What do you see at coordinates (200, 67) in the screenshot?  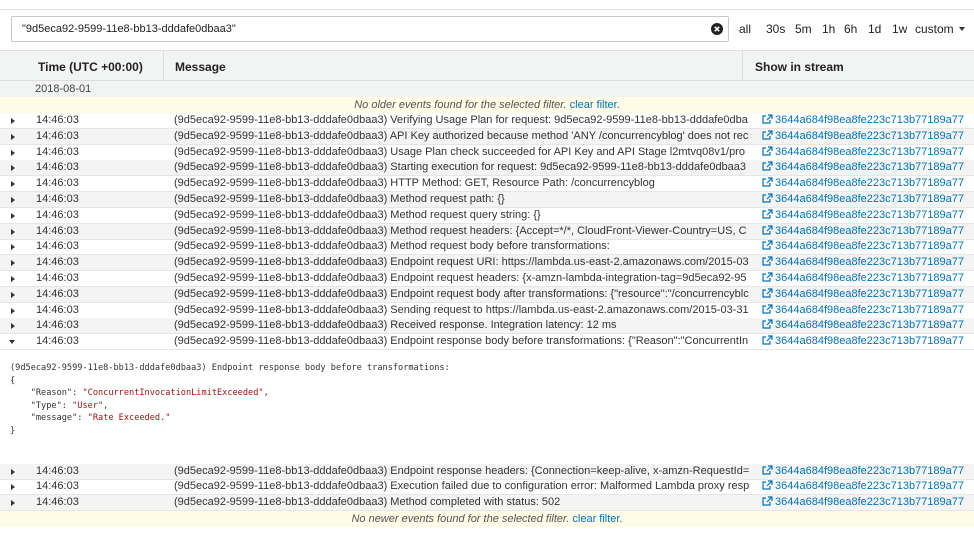 I see `column-header-message: Message` at bounding box center [200, 67].